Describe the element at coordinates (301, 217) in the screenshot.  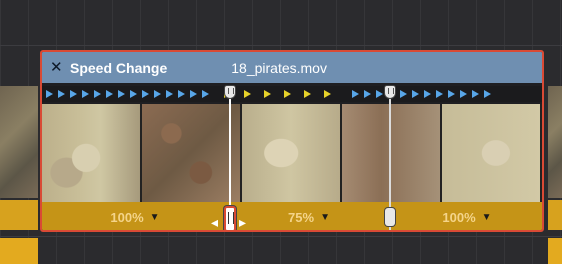
I see `speed-value: 75%` at that location.